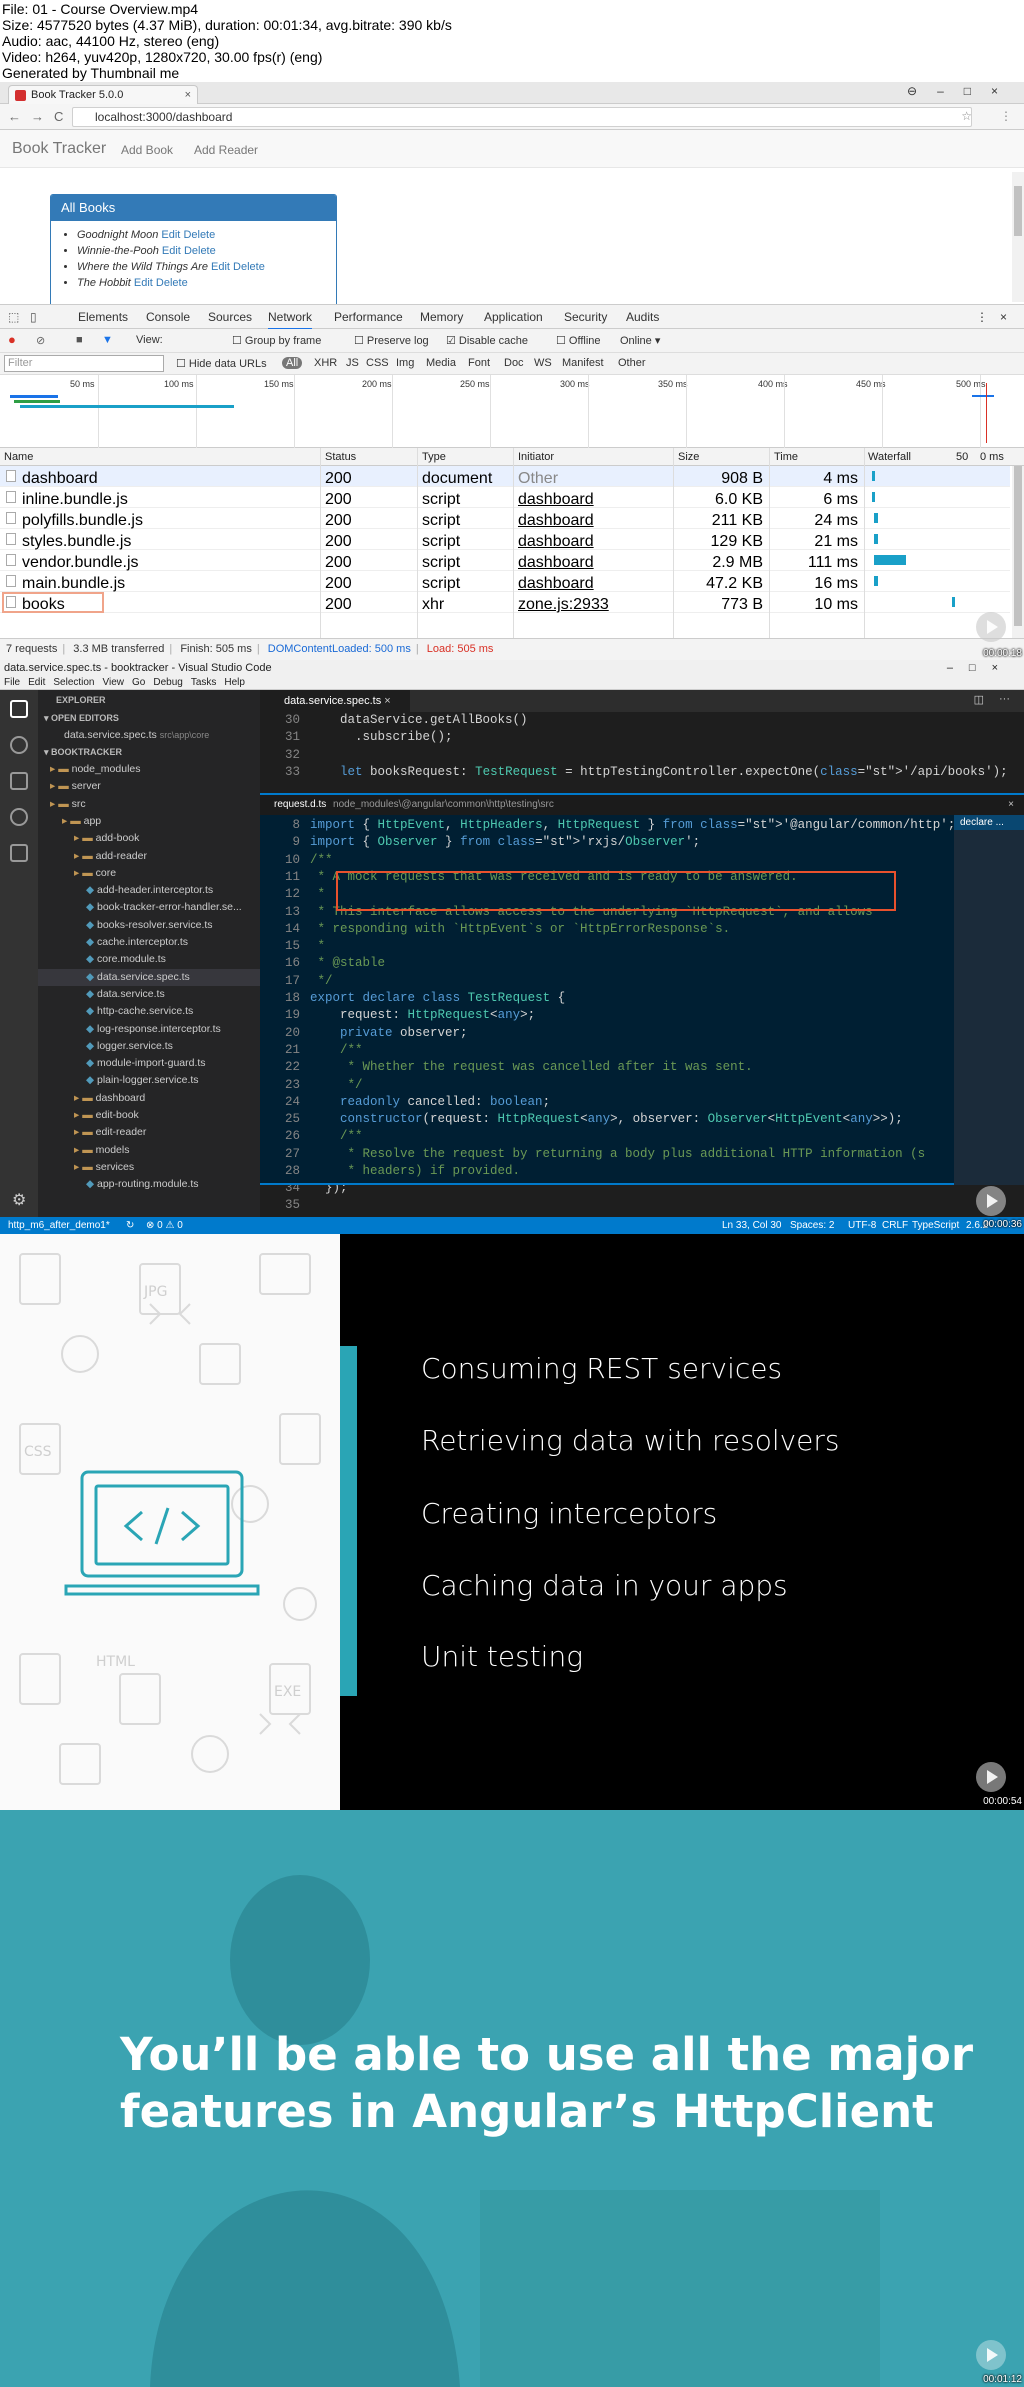  What do you see at coordinates (640, 340) in the screenshot?
I see `throttle-select: Online ▾` at bounding box center [640, 340].